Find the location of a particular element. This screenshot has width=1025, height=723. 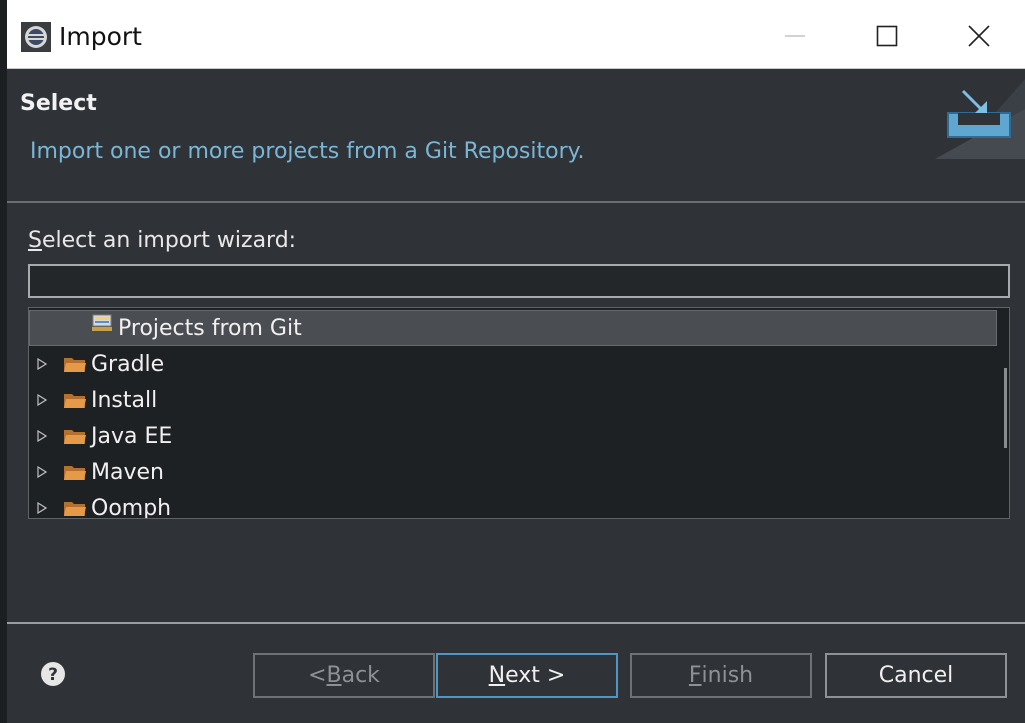

import-wizard-icon is located at coordinates (980, 119).